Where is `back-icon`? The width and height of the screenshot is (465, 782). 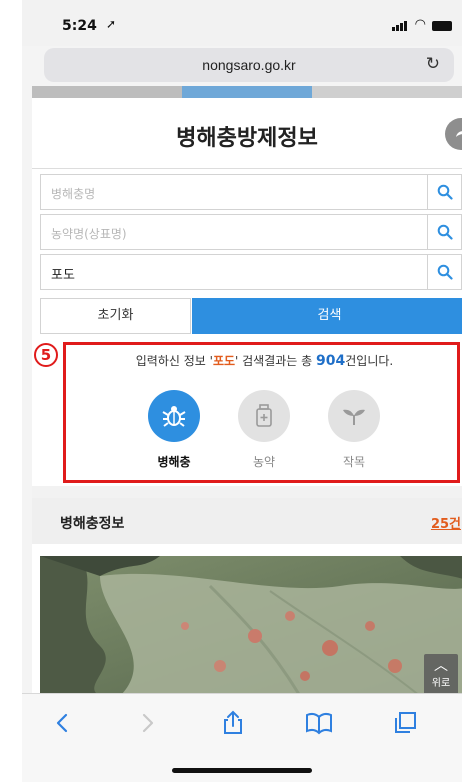 back-icon is located at coordinates (63, 723).